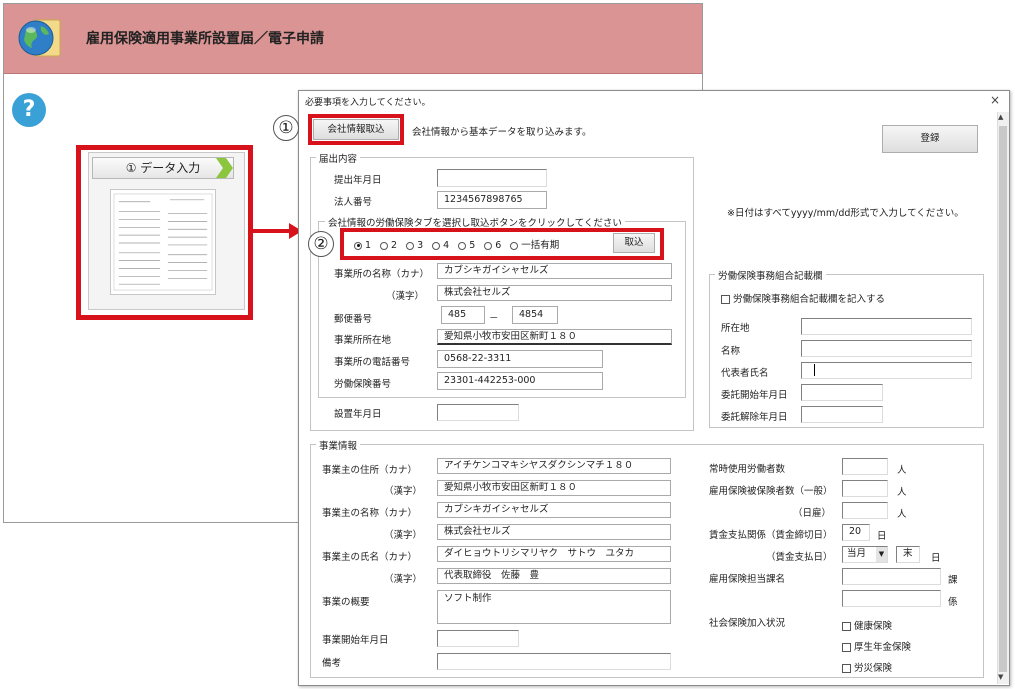 Image resolution: width=1015 pixels, height=689 pixels. I want to click on wage-pay-day-field: 末, so click(908, 554).